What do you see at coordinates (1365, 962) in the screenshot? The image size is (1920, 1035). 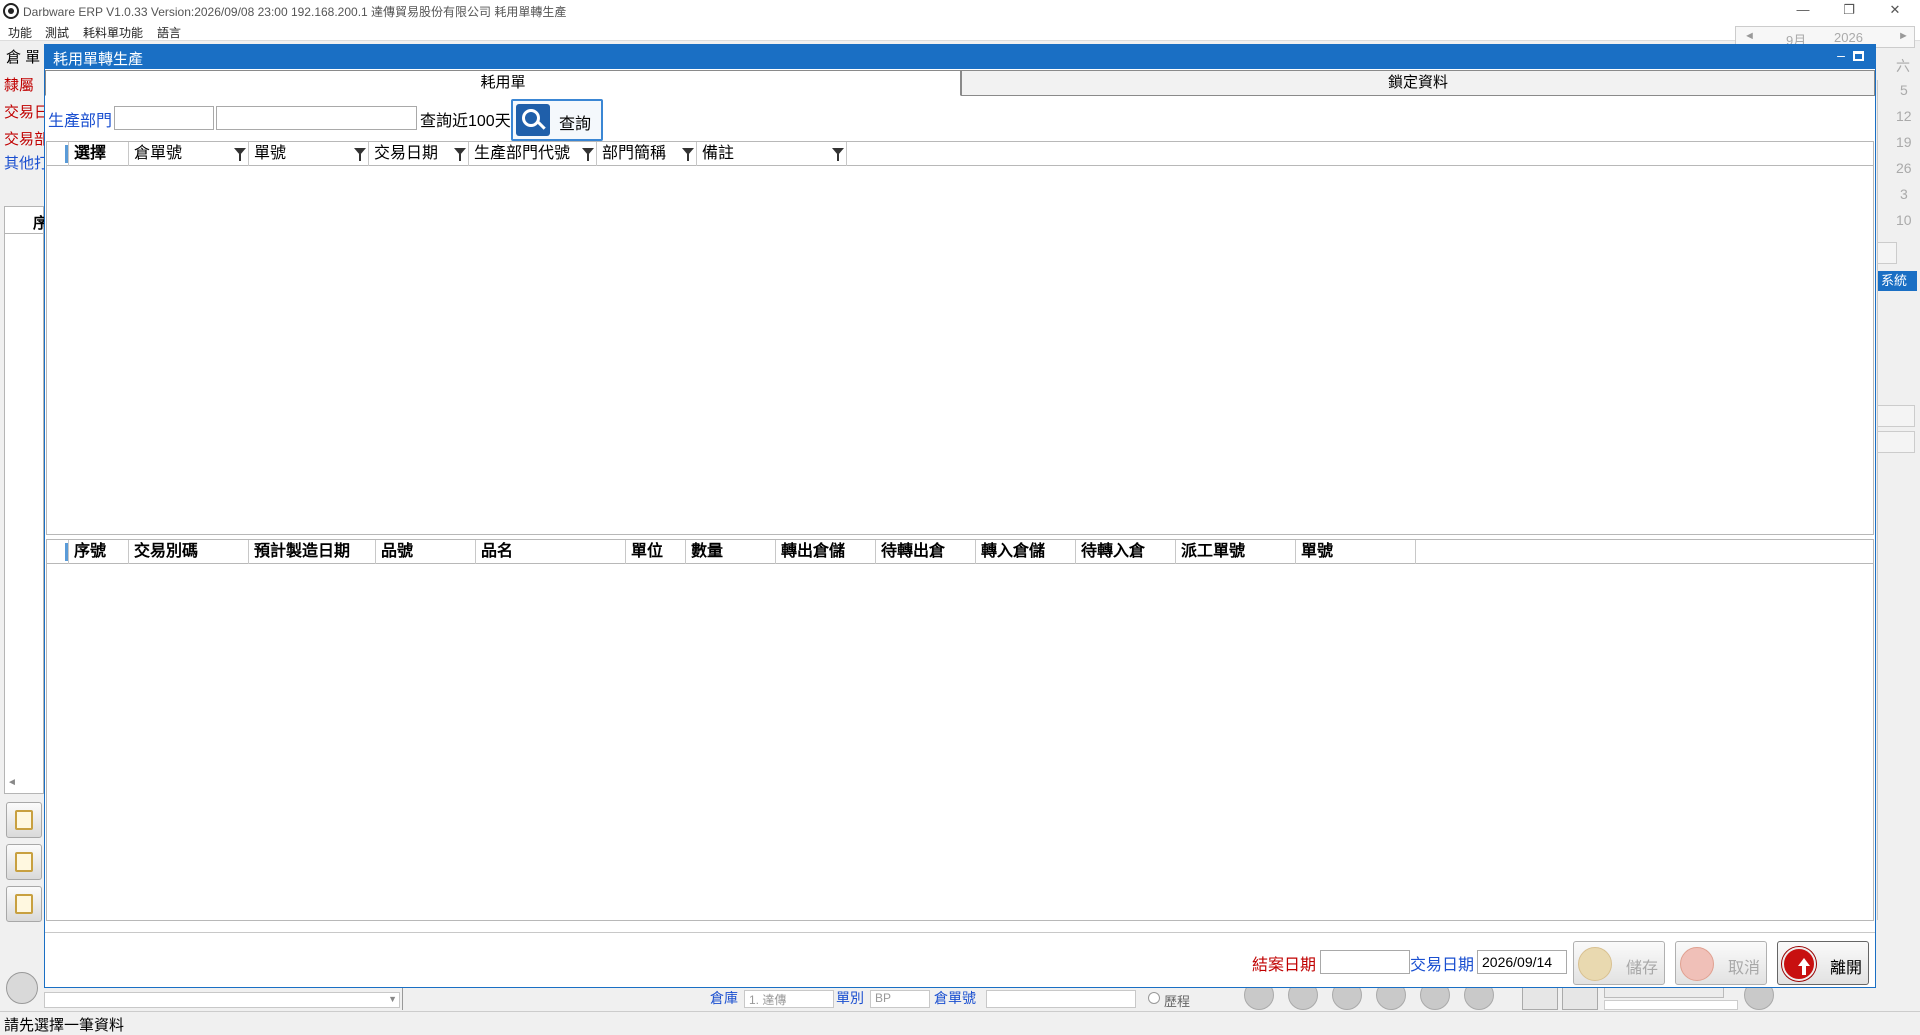 I see `close-date-input` at bounding box center [1365, 962].